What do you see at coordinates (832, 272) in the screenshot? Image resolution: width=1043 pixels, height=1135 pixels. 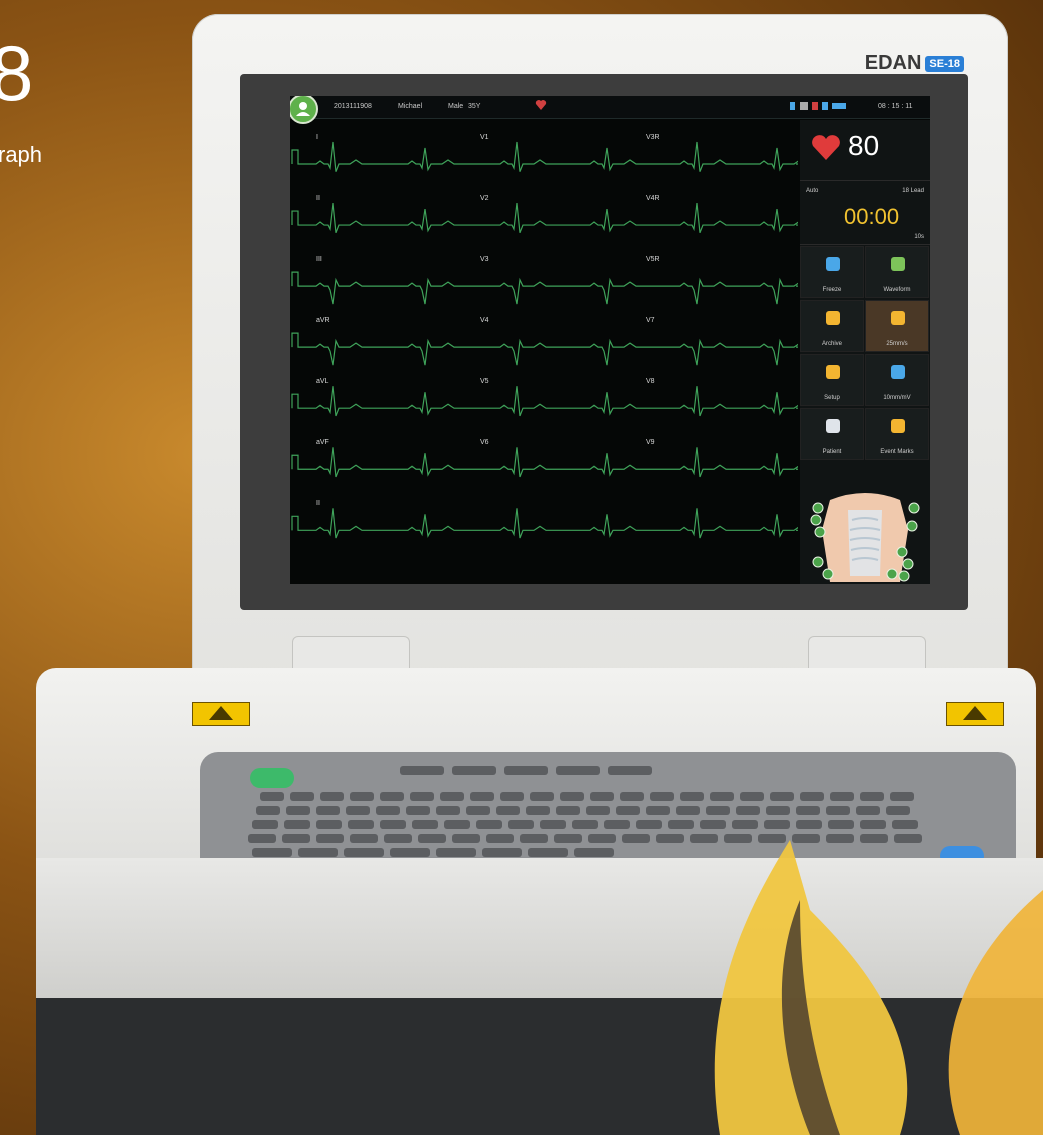 I see `menu-freeze-button: Freeze` at bounding box center [832, 272].